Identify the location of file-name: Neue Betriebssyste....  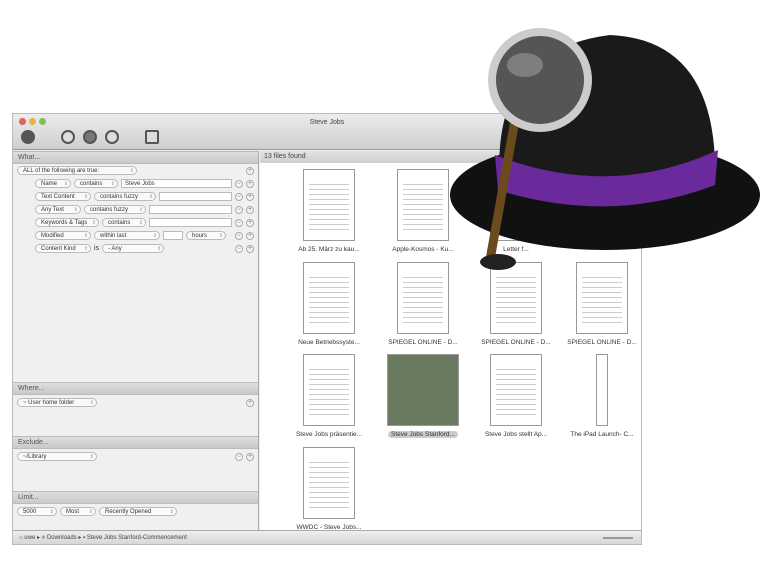
(329, 342).